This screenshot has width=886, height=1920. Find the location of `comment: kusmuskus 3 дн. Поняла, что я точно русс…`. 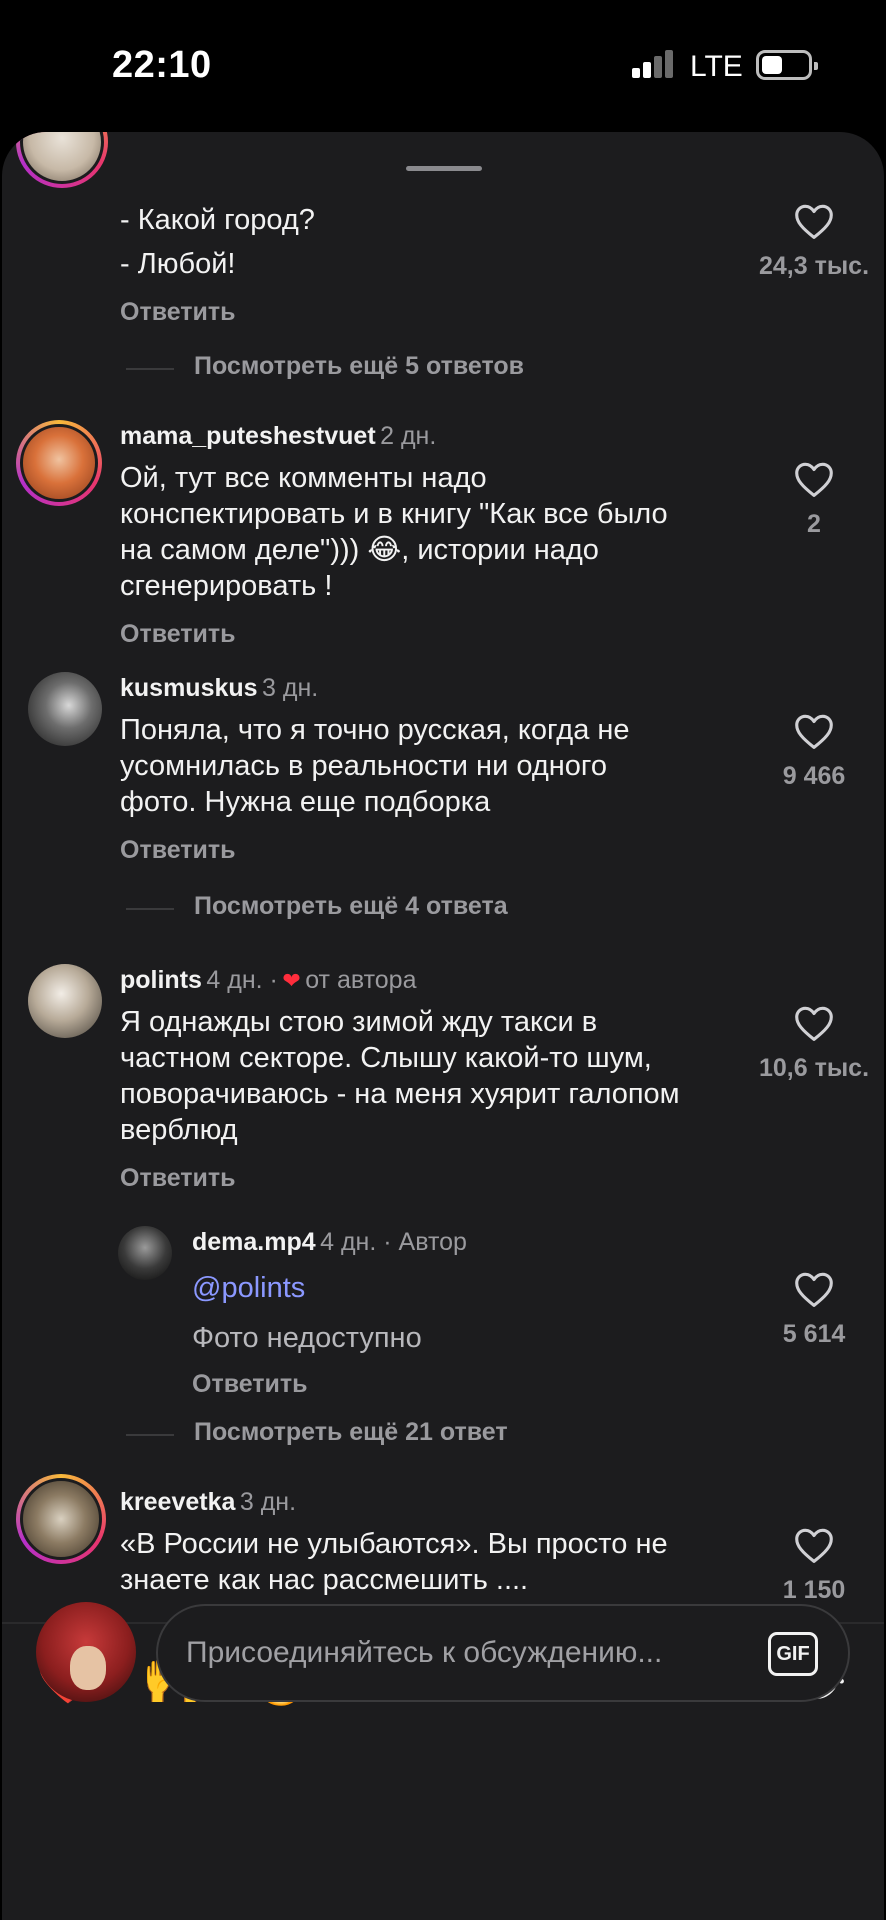

comment: kusmuskus 3 дн. Поняла, что я точно русс… is located at coordinates (443, 797).